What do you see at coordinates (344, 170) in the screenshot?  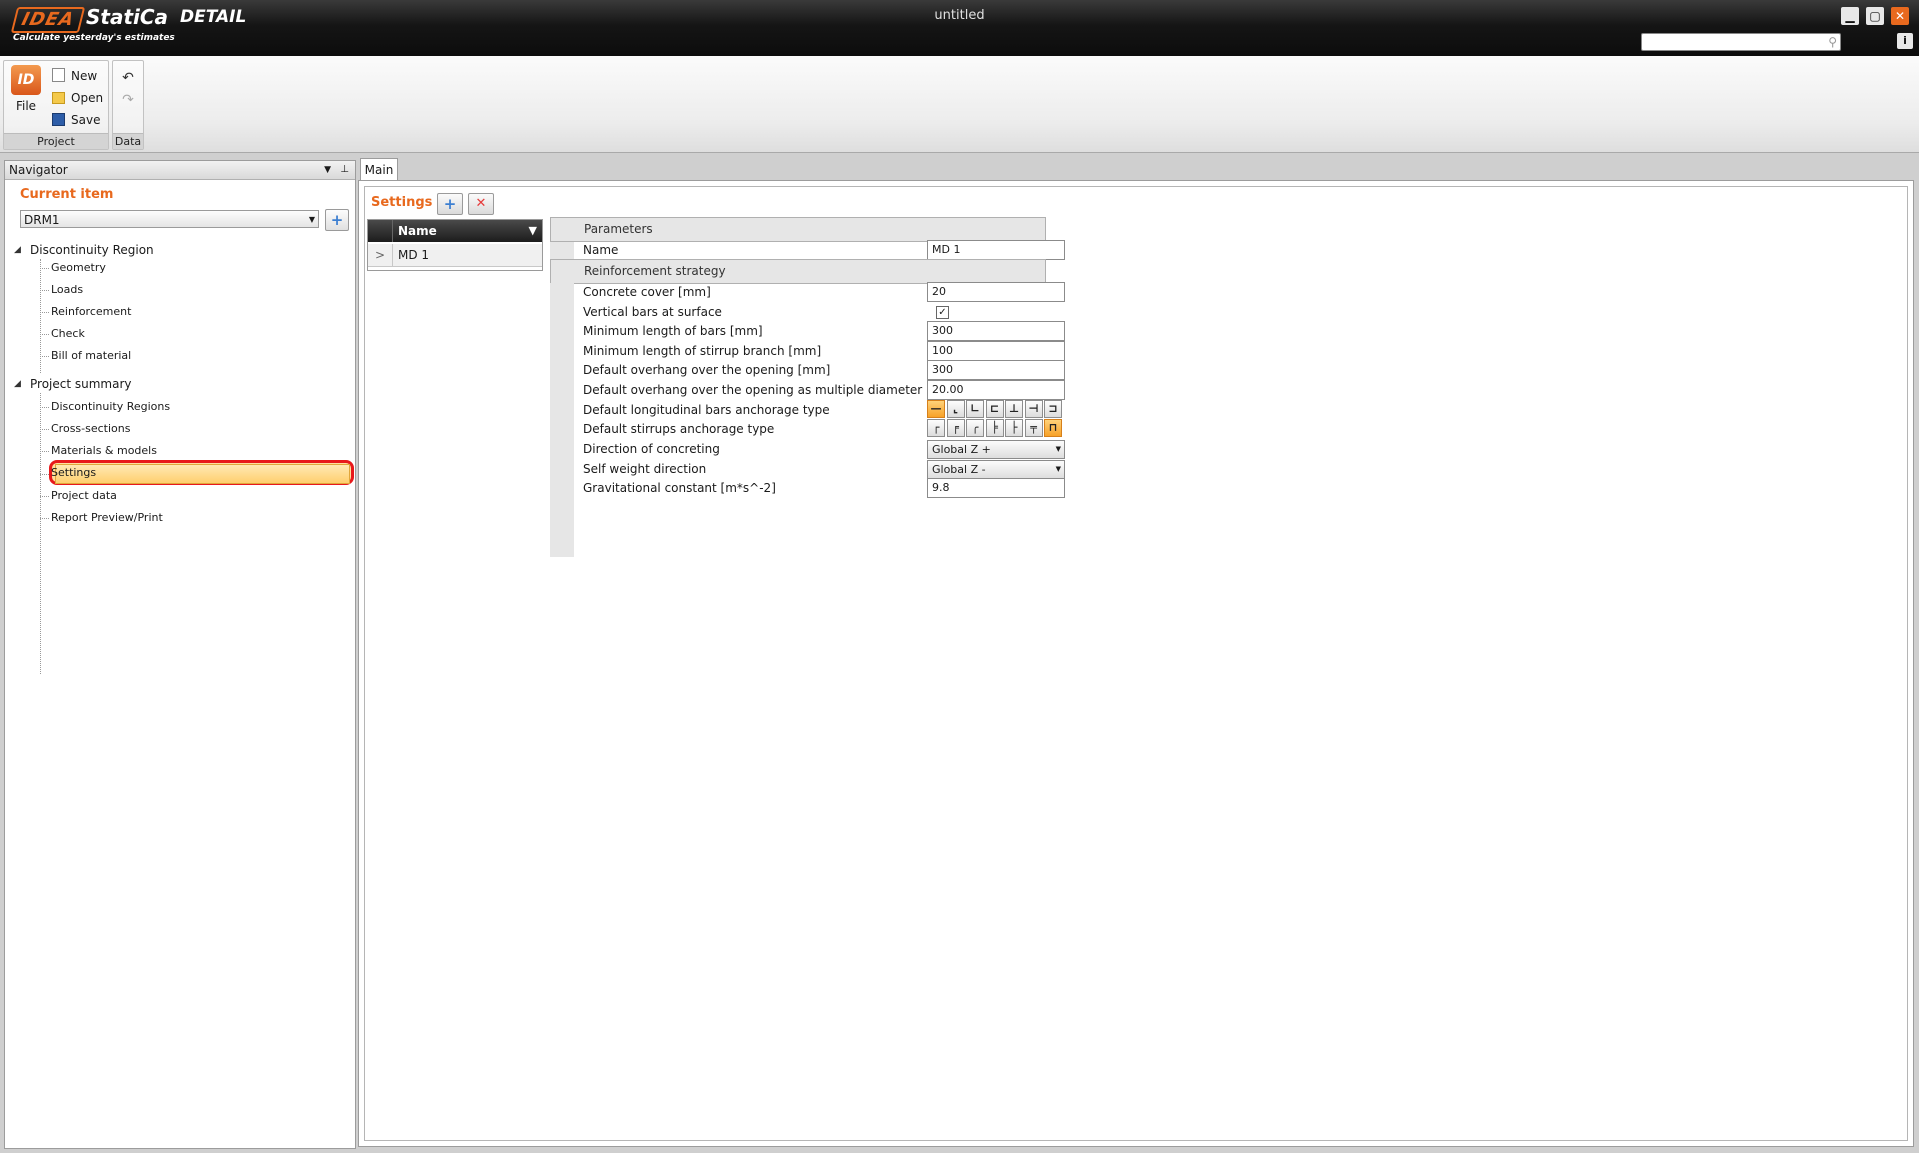 I see `pin-icon: ⊥` at bounding box center [344, 170].